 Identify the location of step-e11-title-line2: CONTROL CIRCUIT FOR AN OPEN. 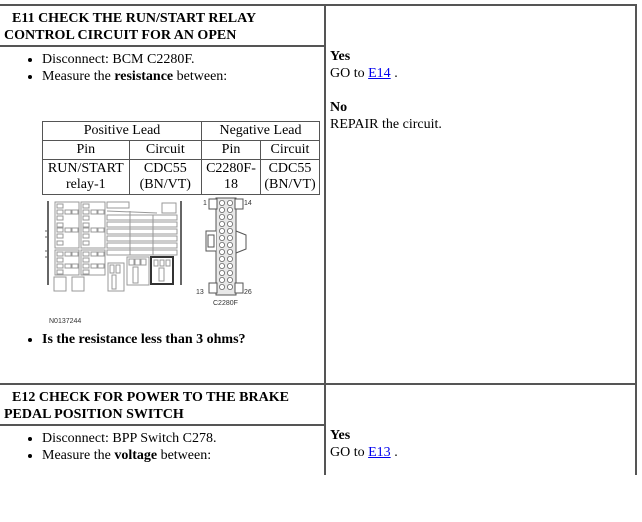
(120, 35).